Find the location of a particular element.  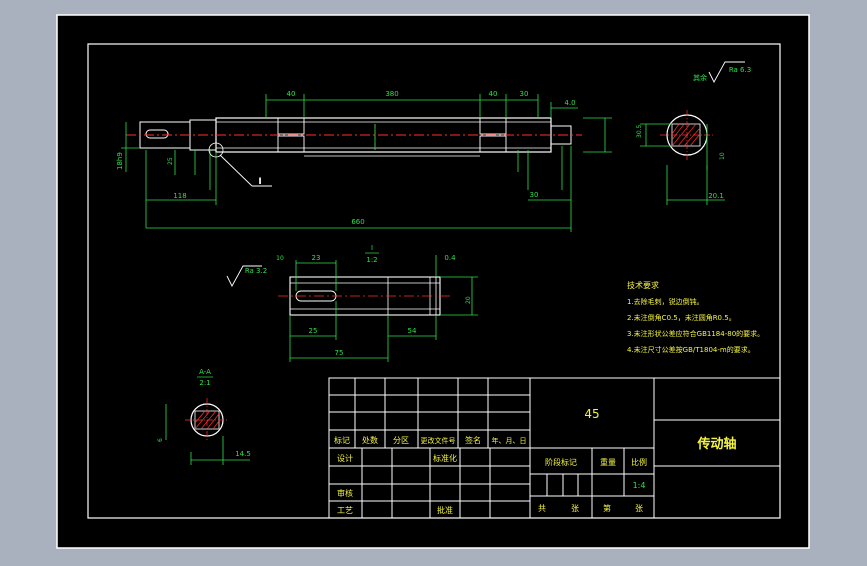

dim-left-vertical: 18h9 is located at coordinates (120, 161).